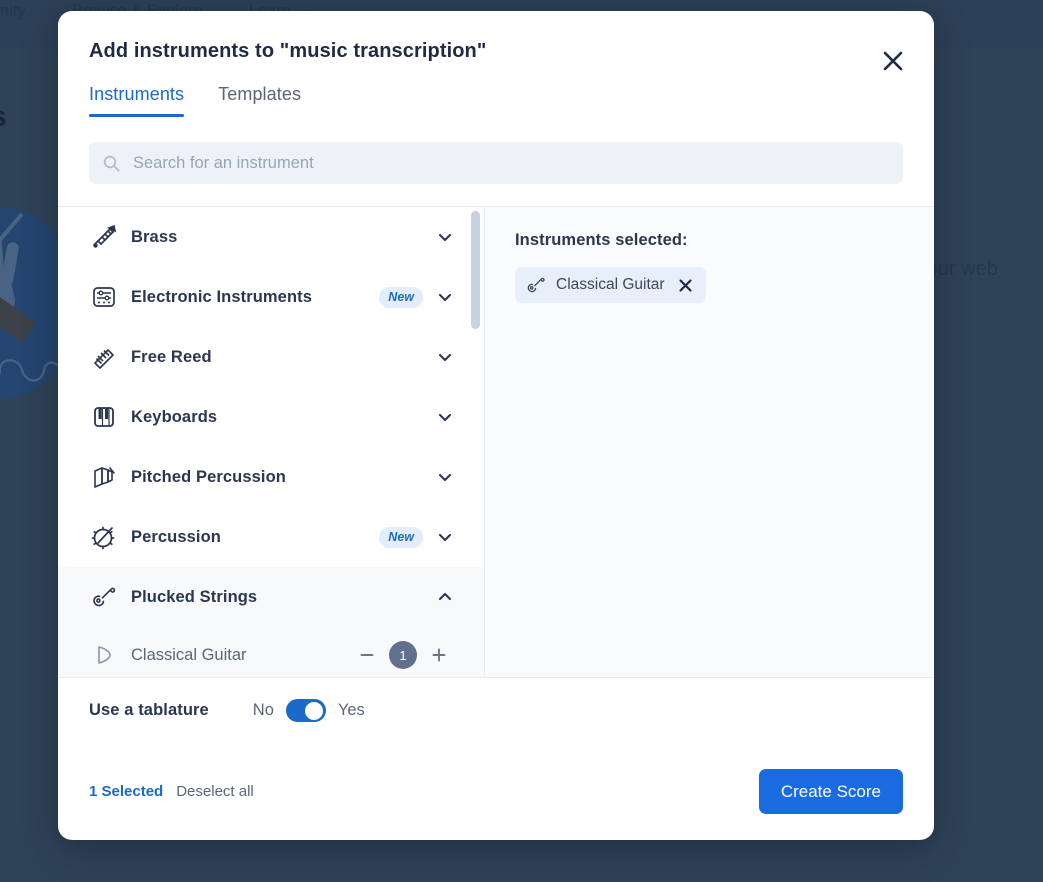  Describe the element at coordinates (32, 370) in the screenshot. I see `squiggle-shape` at that location.